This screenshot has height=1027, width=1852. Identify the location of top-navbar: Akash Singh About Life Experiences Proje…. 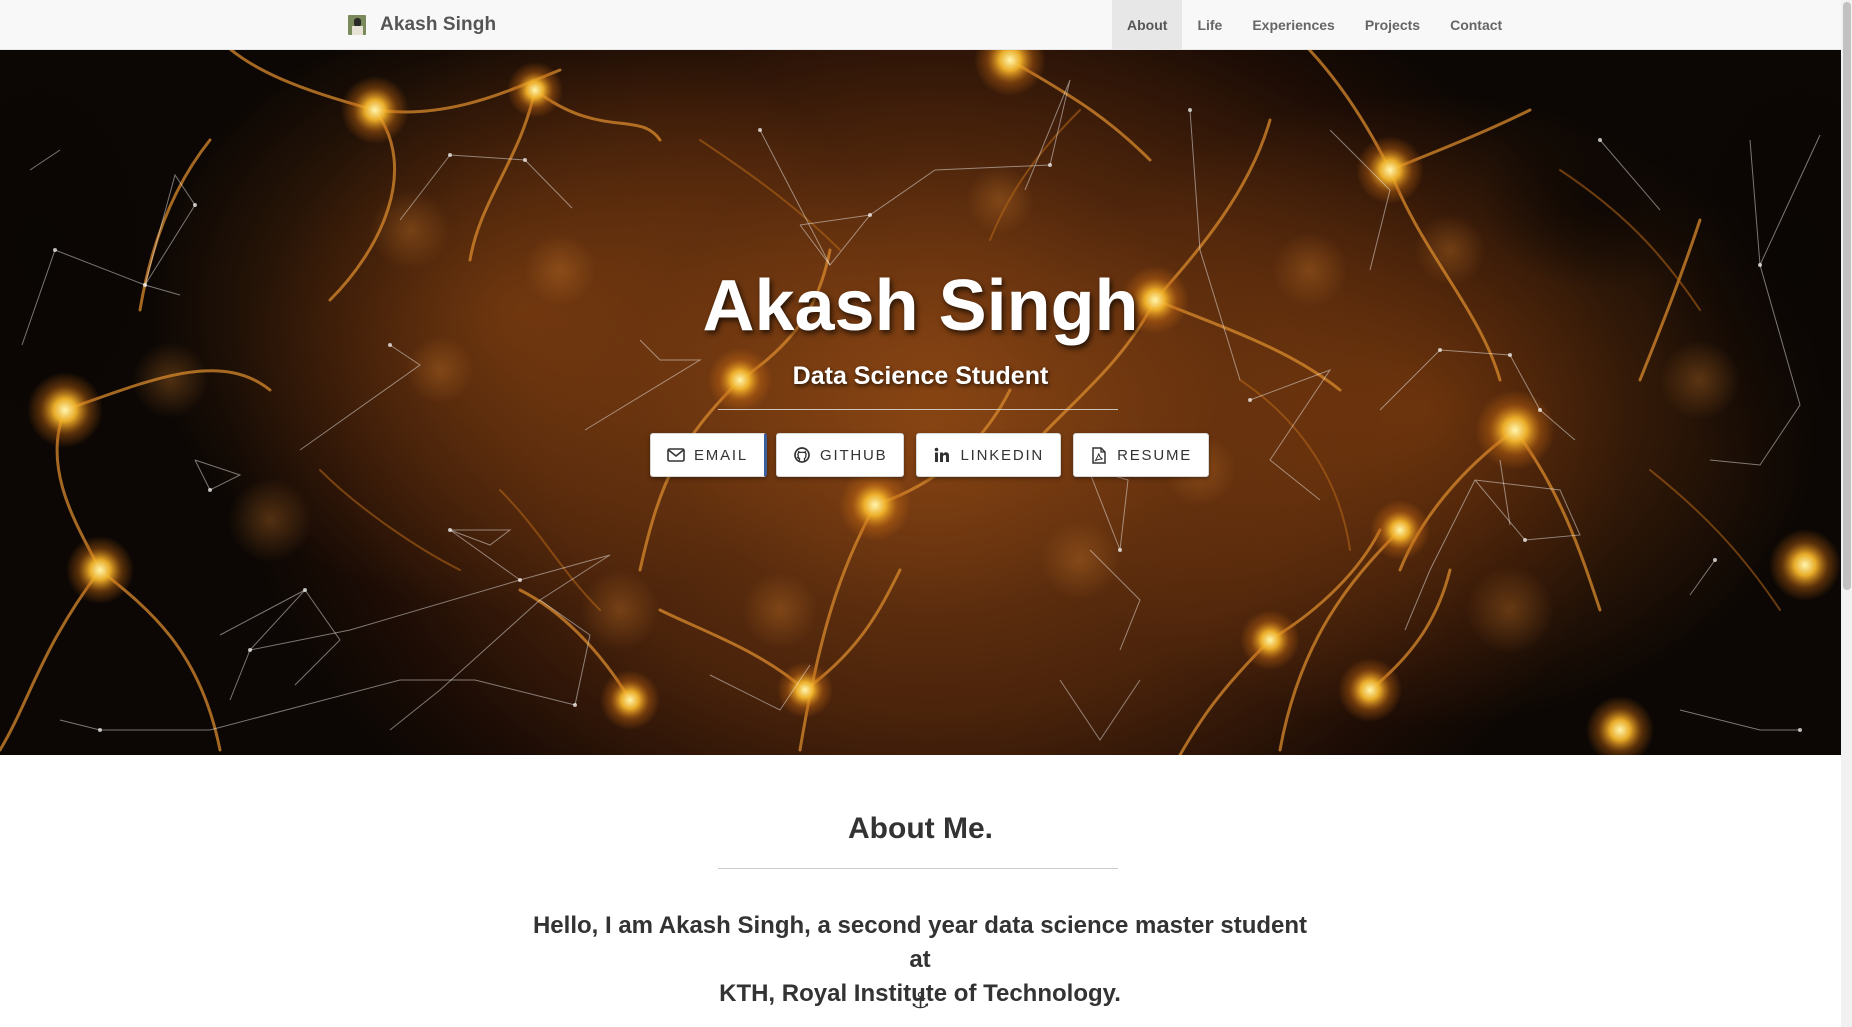
(920, 25).